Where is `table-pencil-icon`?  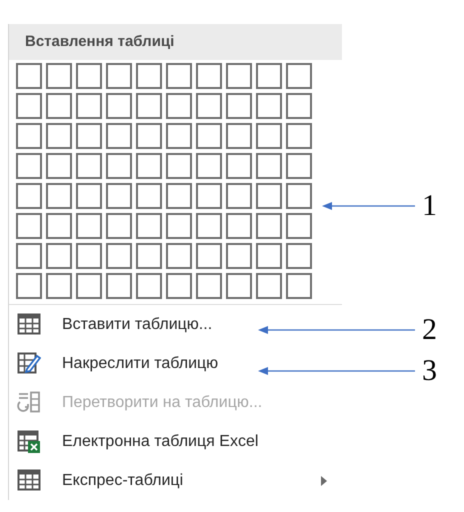
table-pencil-icon is located at coordinates (29, 364).